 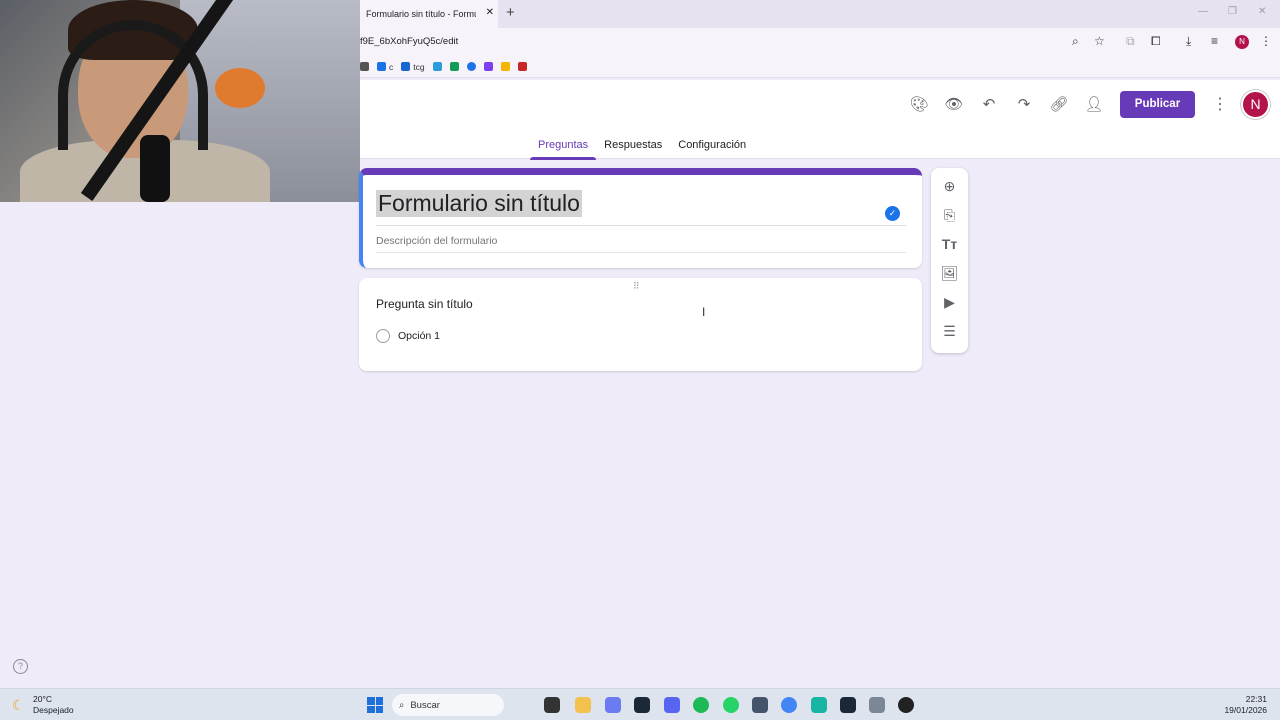 What do you see at coordinates (820, 42) in the screenshot?
I see `address-bar: f9E_6bXohFyuQ5c/edit ⌕ ☆ ⧉ ⧠ ⤓ ≡ N ⋮` at bounding box center [820, 42].